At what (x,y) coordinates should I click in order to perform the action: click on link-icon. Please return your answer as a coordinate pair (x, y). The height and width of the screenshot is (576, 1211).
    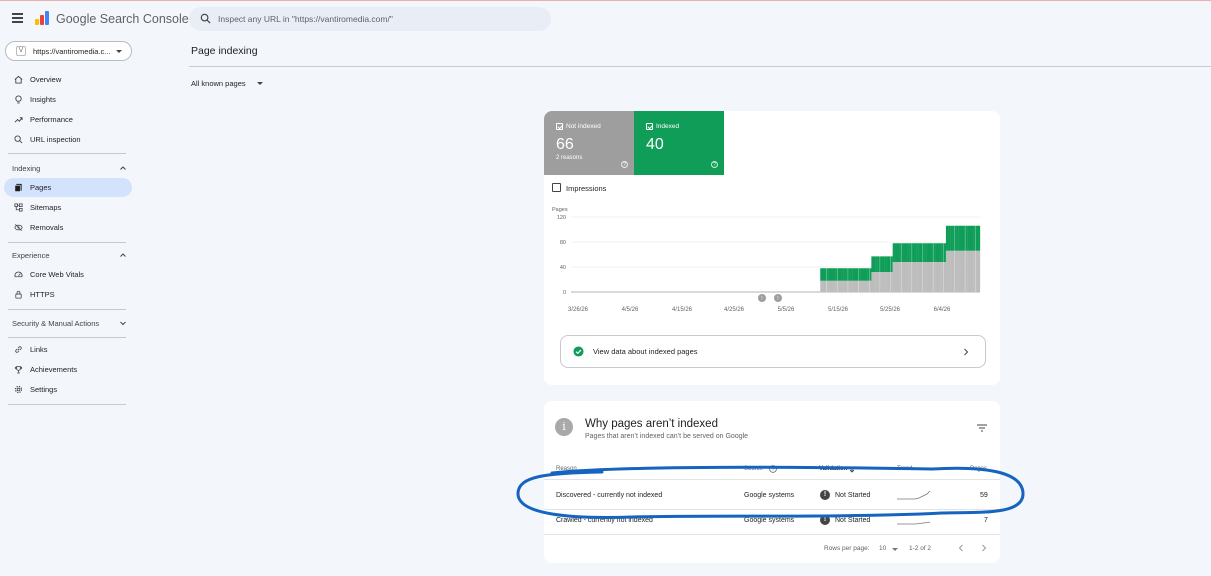
    Looking at the image, I should click on (18, 349).